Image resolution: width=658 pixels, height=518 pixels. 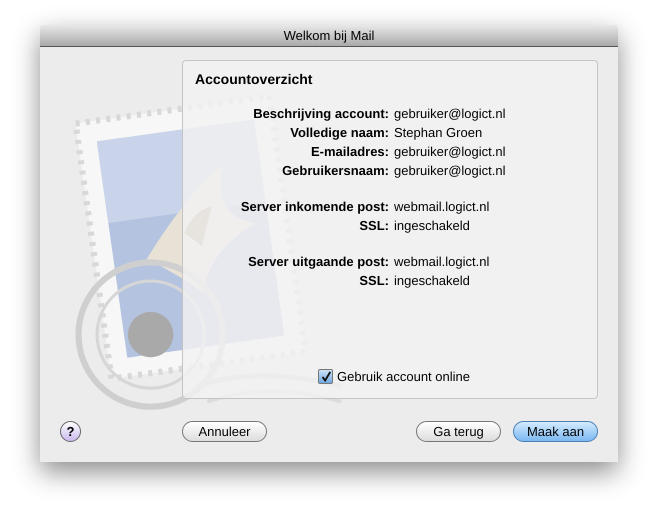 I want to click on help-button: ?, so click(x=70, y=431).